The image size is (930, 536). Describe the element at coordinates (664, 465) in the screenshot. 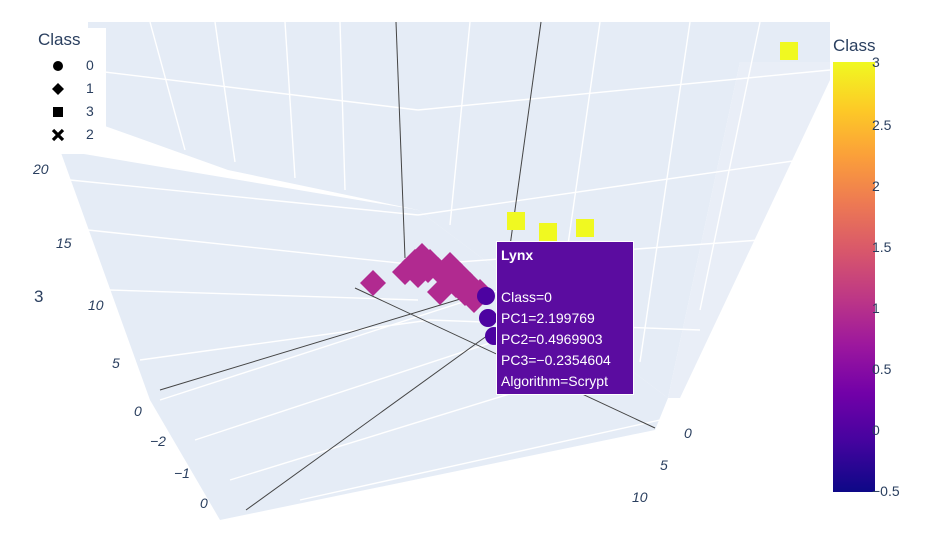

I see `y-tick-label: 5` at that location.